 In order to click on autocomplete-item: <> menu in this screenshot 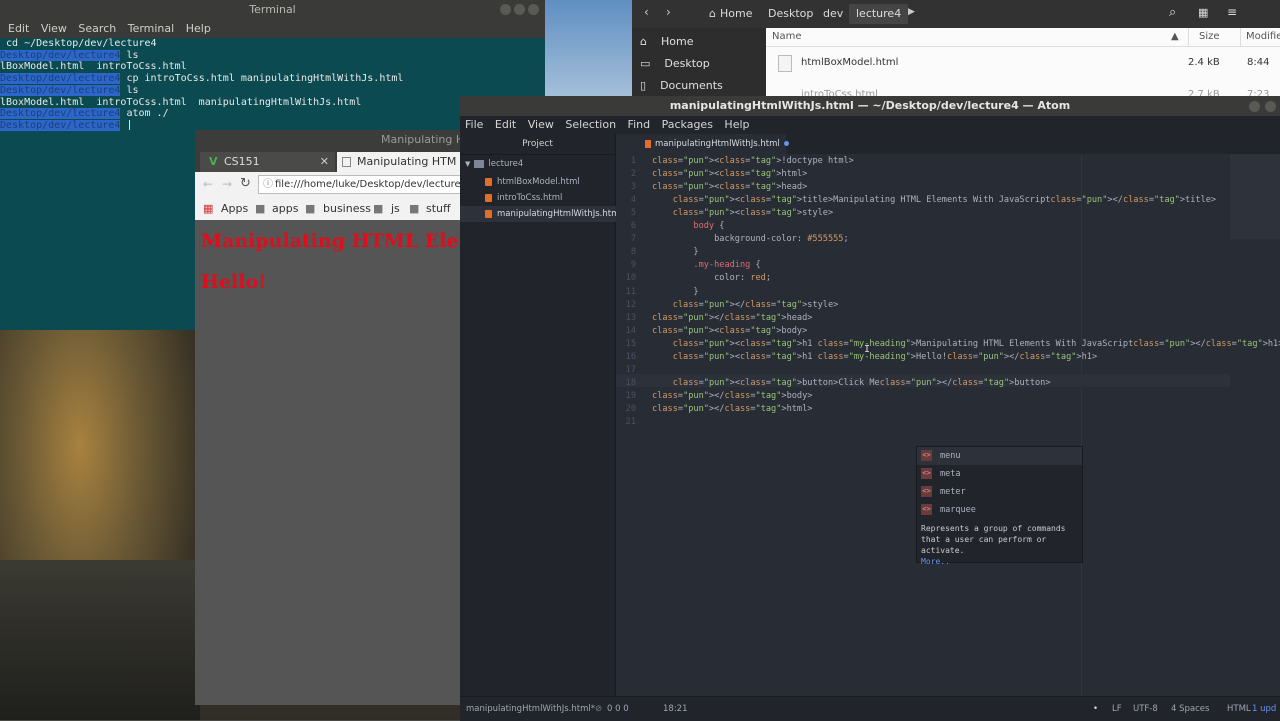, I will do `click(999, 456)`.